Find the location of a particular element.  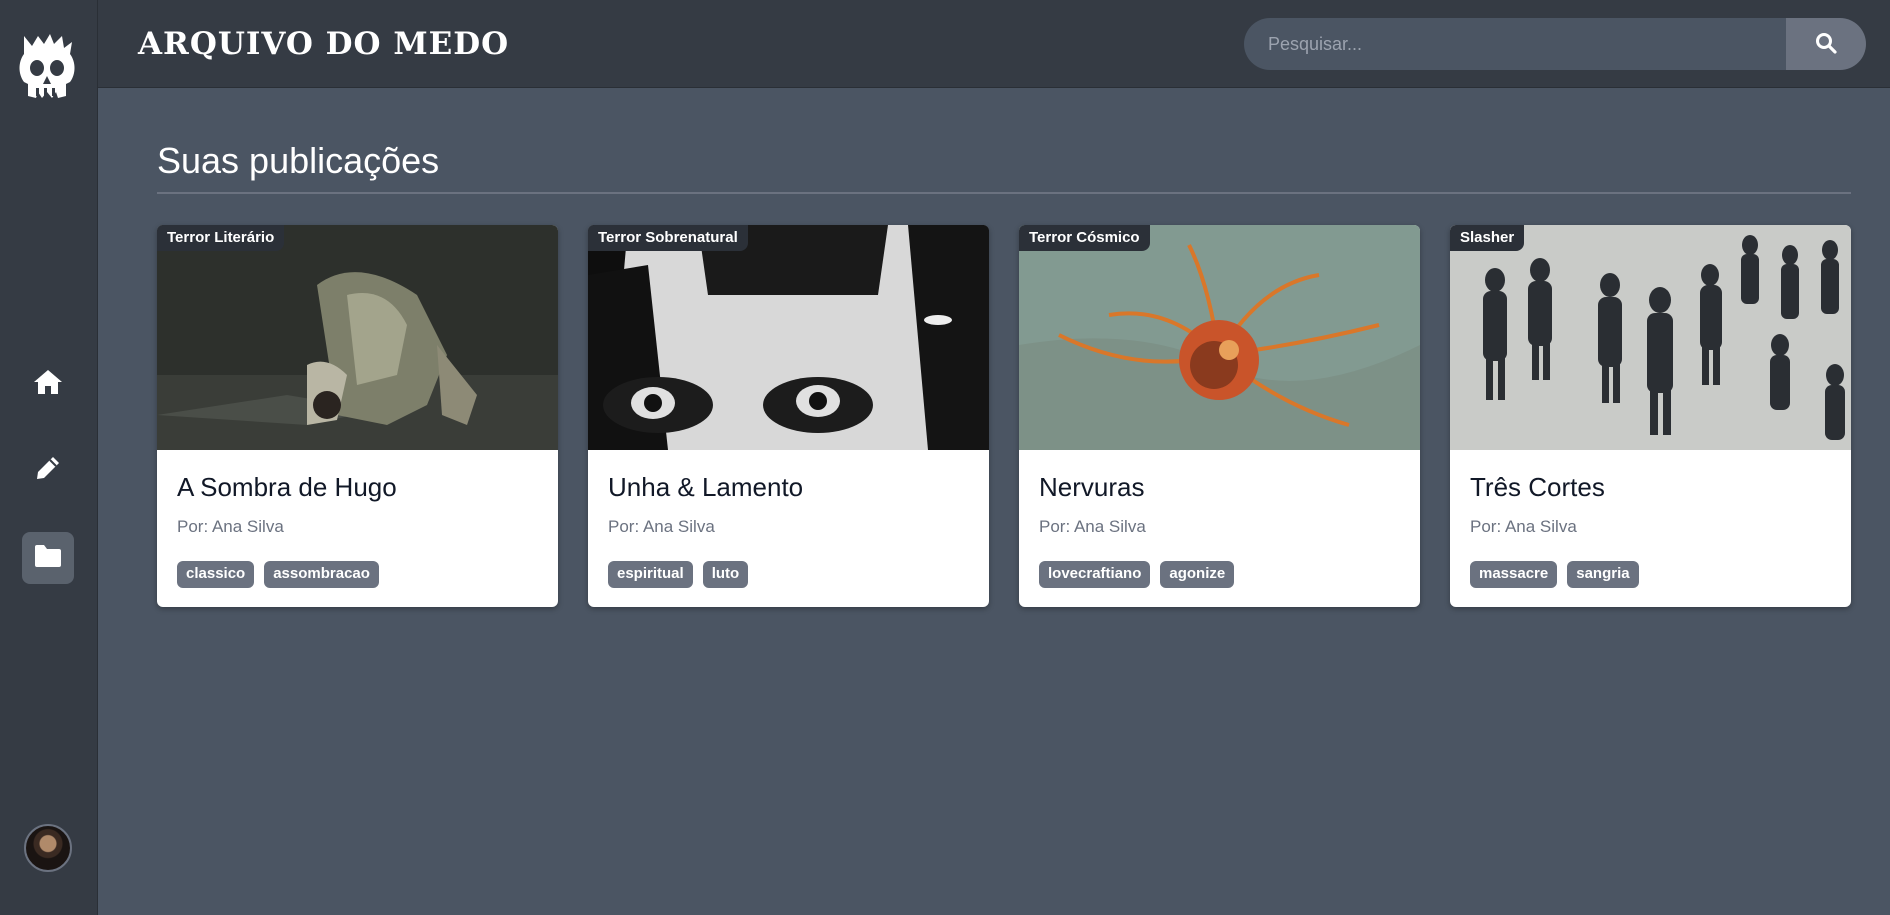

tag: lovecraftiano is located at coordinates (1095, 574).